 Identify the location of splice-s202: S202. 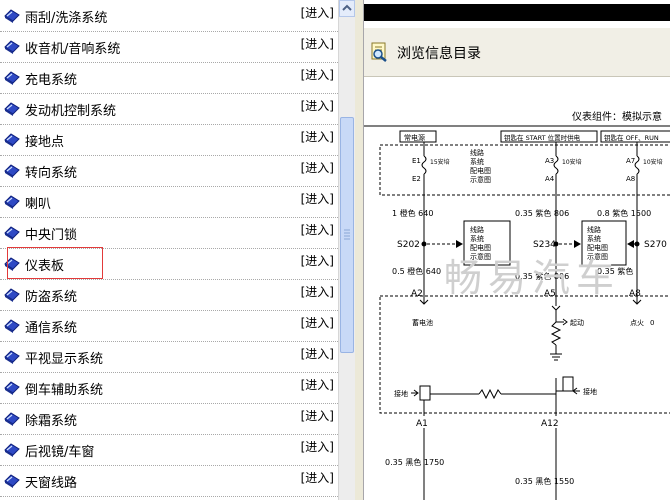
(408, 245).